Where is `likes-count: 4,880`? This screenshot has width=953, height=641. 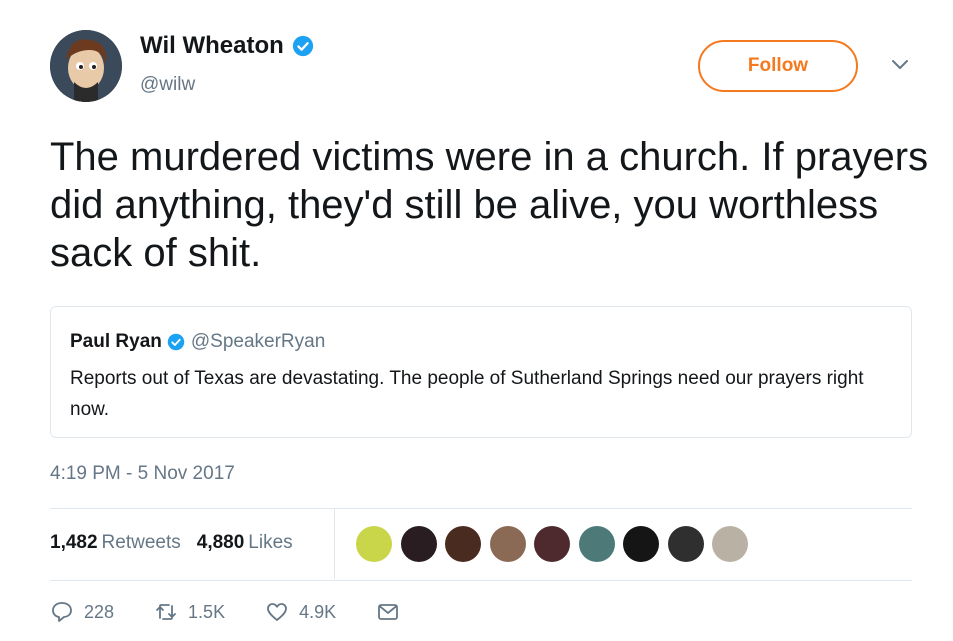 likes-count: 4,880 is located at coordinates (220, 542).